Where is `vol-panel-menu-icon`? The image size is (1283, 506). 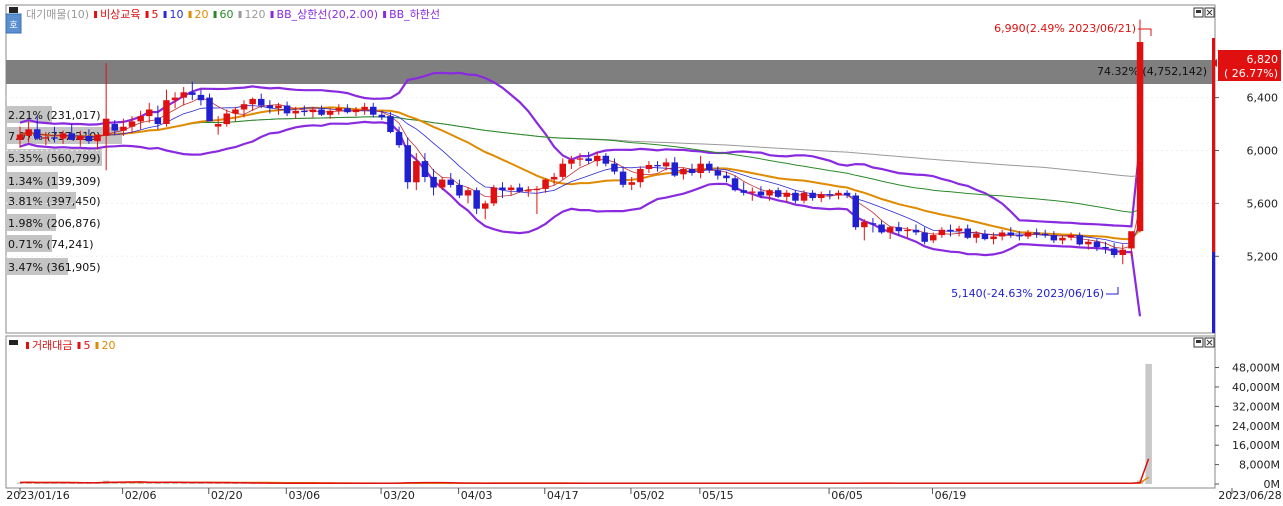 vol-panel-menu-icon is located at coordinates (13, 342).